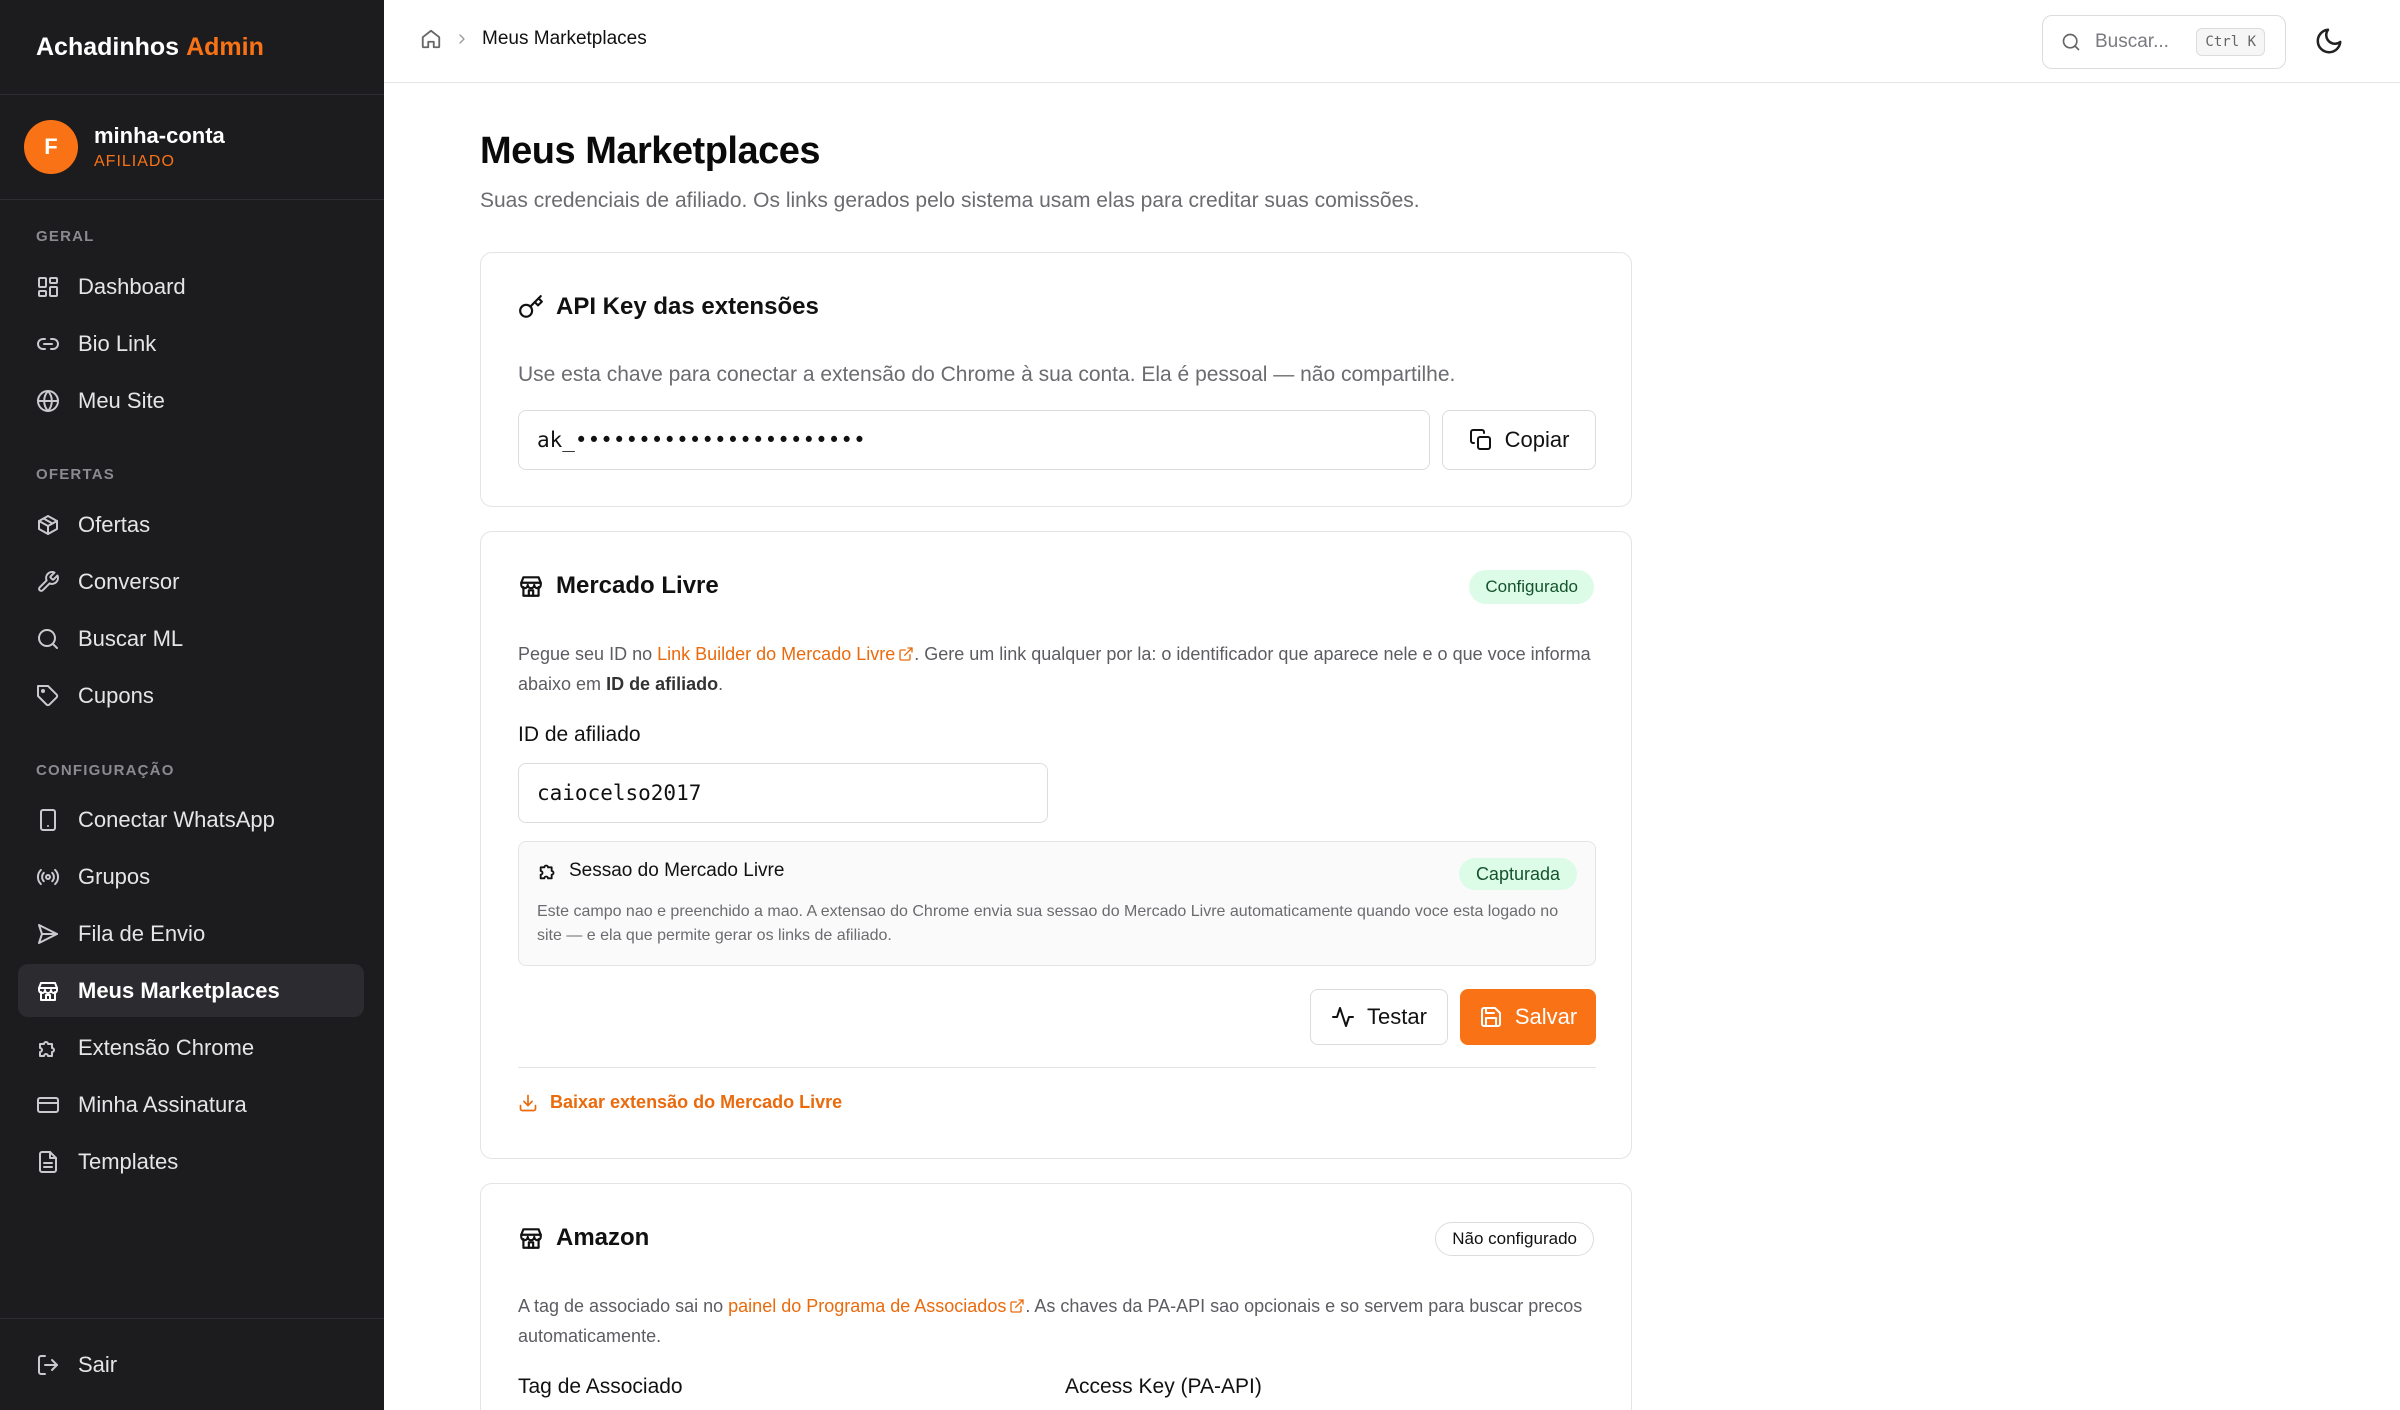 The image size is (2400, 1410). What do you see at coordinates (225, 46) in the screenshot?
I see `brand-accent: Admin` at bounding box center [225, 46].